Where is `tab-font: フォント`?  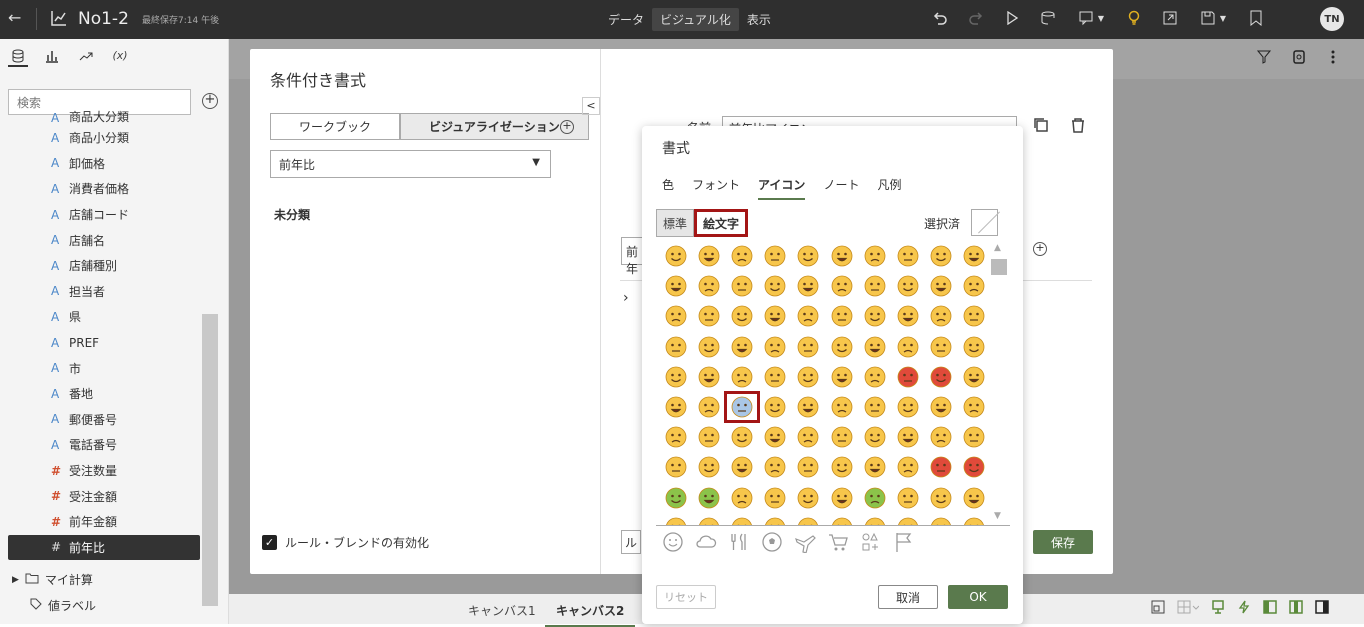
tab-font: フォント is located at coordinates (716, 188).